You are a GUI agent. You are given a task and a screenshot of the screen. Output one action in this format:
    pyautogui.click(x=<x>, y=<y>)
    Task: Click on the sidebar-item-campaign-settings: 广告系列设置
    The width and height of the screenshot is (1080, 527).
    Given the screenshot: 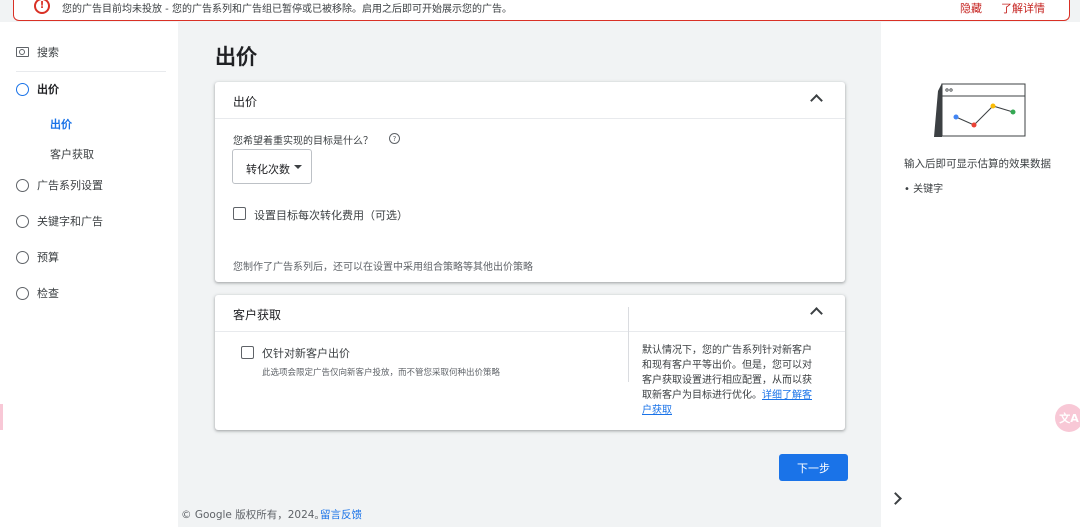 What is the action you would take?
    pyautogui.click(x=89, y=185)
    